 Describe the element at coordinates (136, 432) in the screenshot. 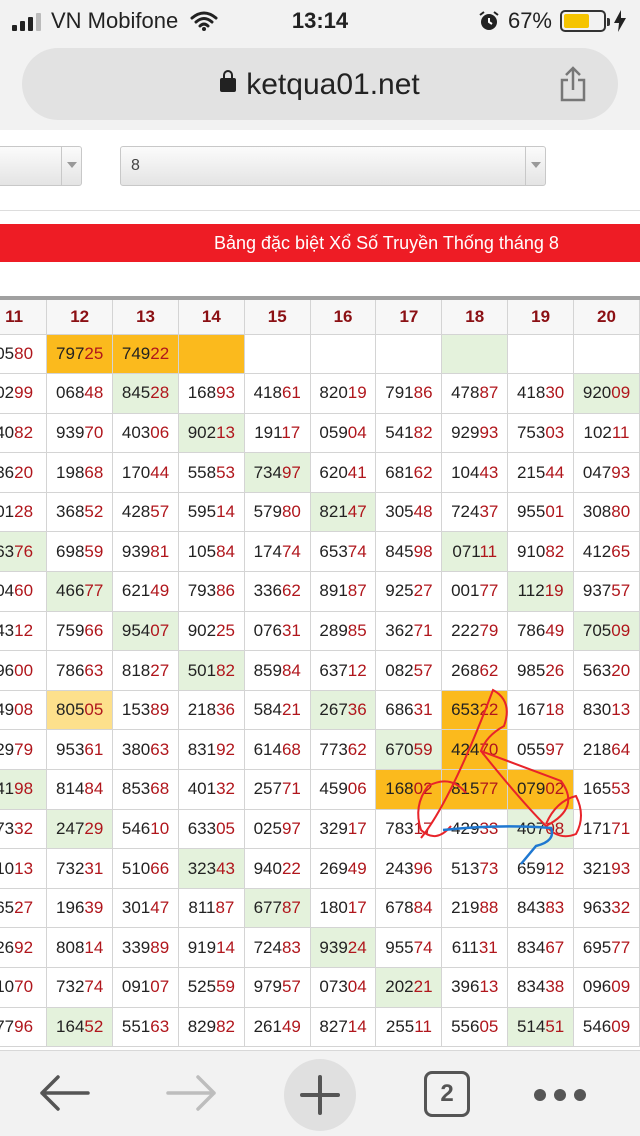

I see `result-prefix: 403` at that location.